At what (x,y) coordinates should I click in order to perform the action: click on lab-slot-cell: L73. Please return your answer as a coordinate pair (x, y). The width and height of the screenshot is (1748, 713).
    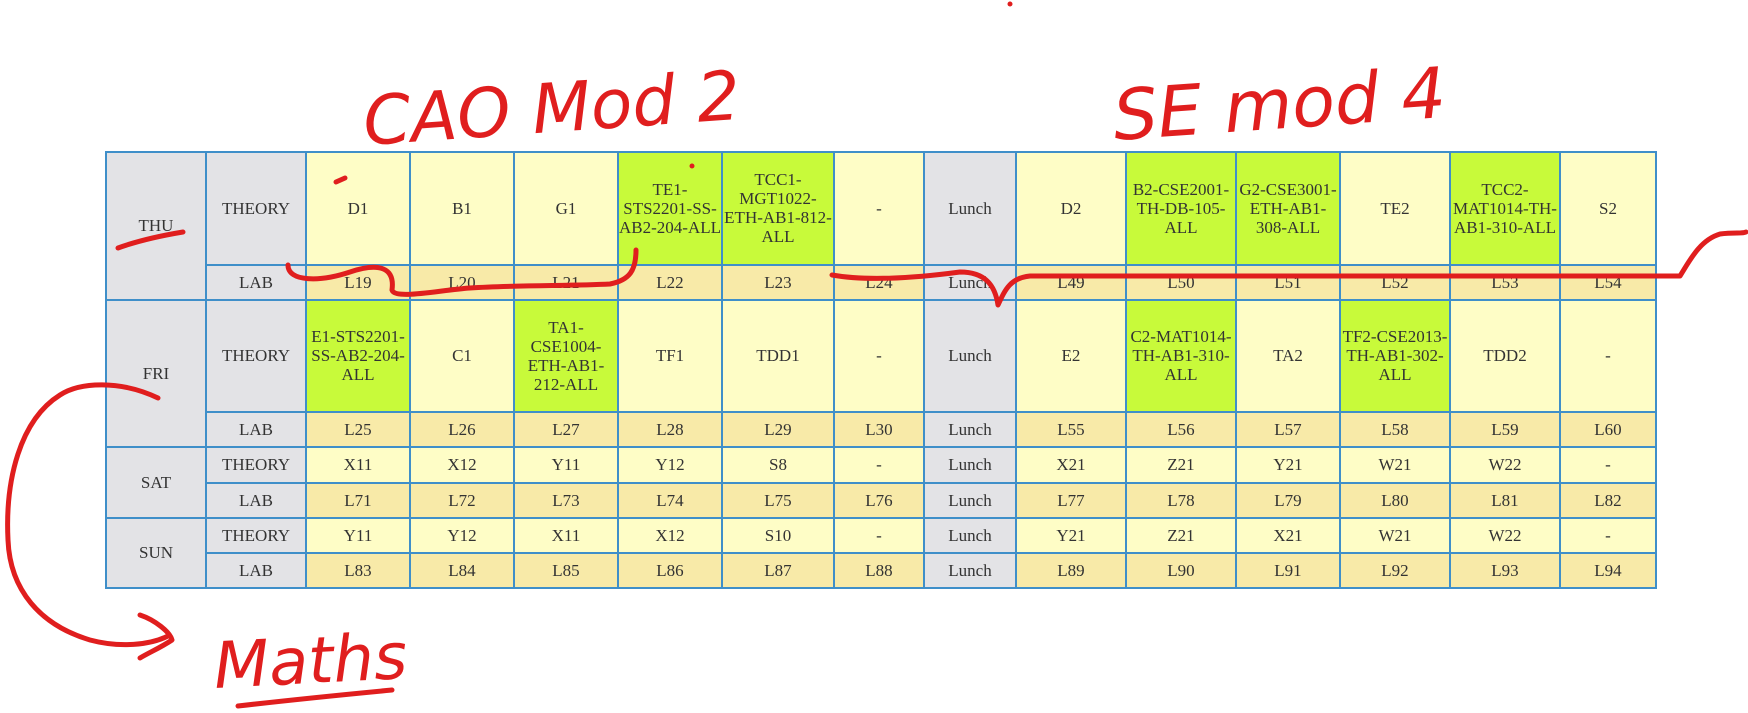
    Looking at the image, I should click on (566, 500).